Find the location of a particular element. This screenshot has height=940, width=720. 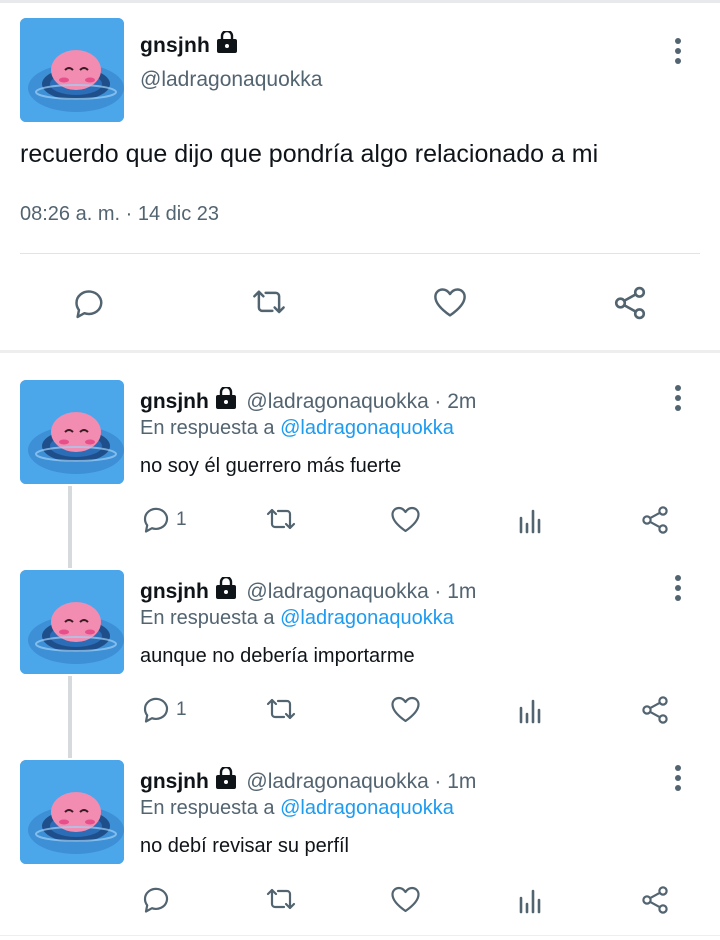

divider is located at coordinates (360, 253).